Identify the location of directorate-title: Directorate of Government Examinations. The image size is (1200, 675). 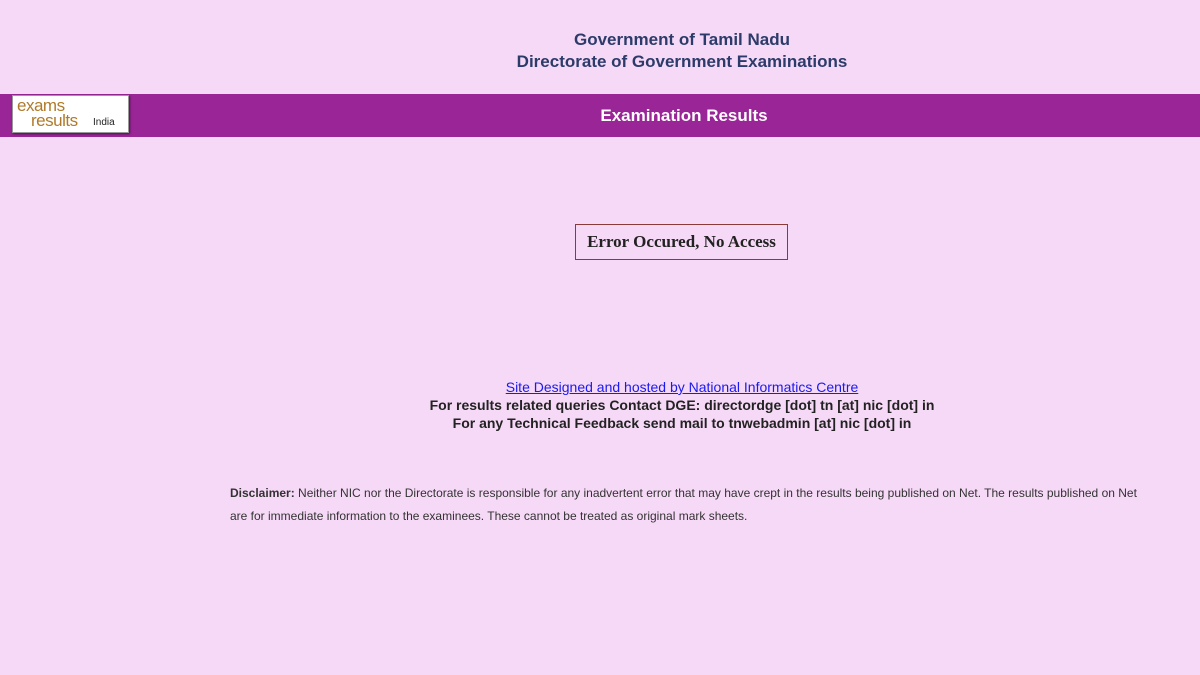
(682, 61).